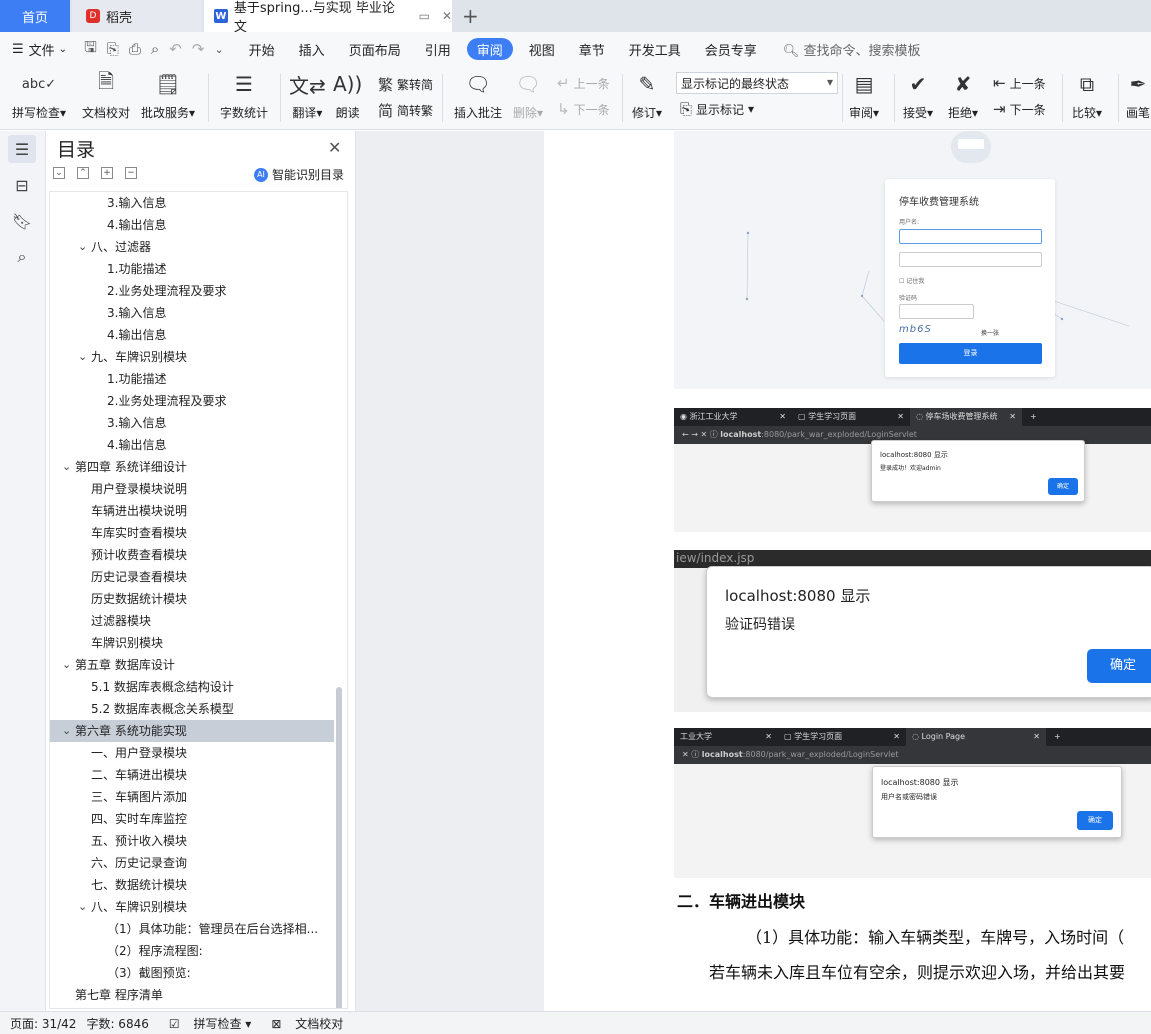  What do you see at coordinates (918, 95) in the screenshot?
I see `accept-button: ✔ 接受▾` at bounding box center [918, 95].